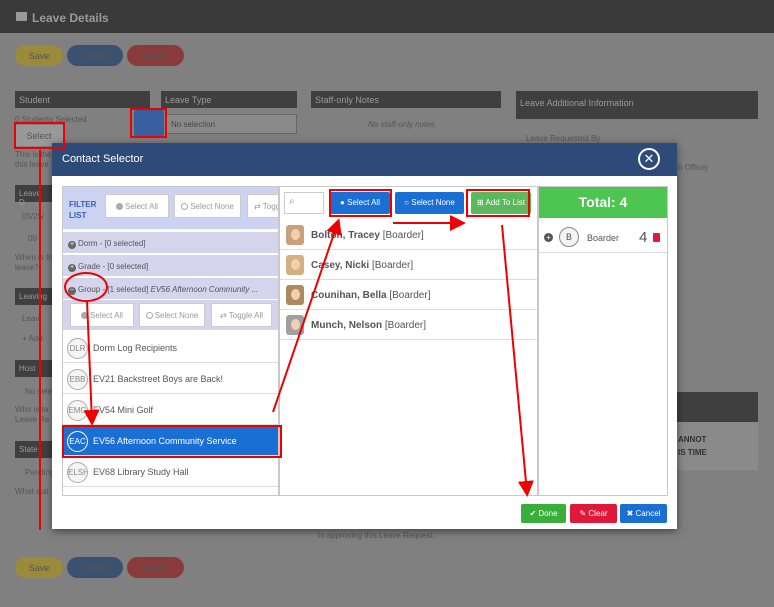  I want to click on arrow-to-select-all, so click(307, 315).